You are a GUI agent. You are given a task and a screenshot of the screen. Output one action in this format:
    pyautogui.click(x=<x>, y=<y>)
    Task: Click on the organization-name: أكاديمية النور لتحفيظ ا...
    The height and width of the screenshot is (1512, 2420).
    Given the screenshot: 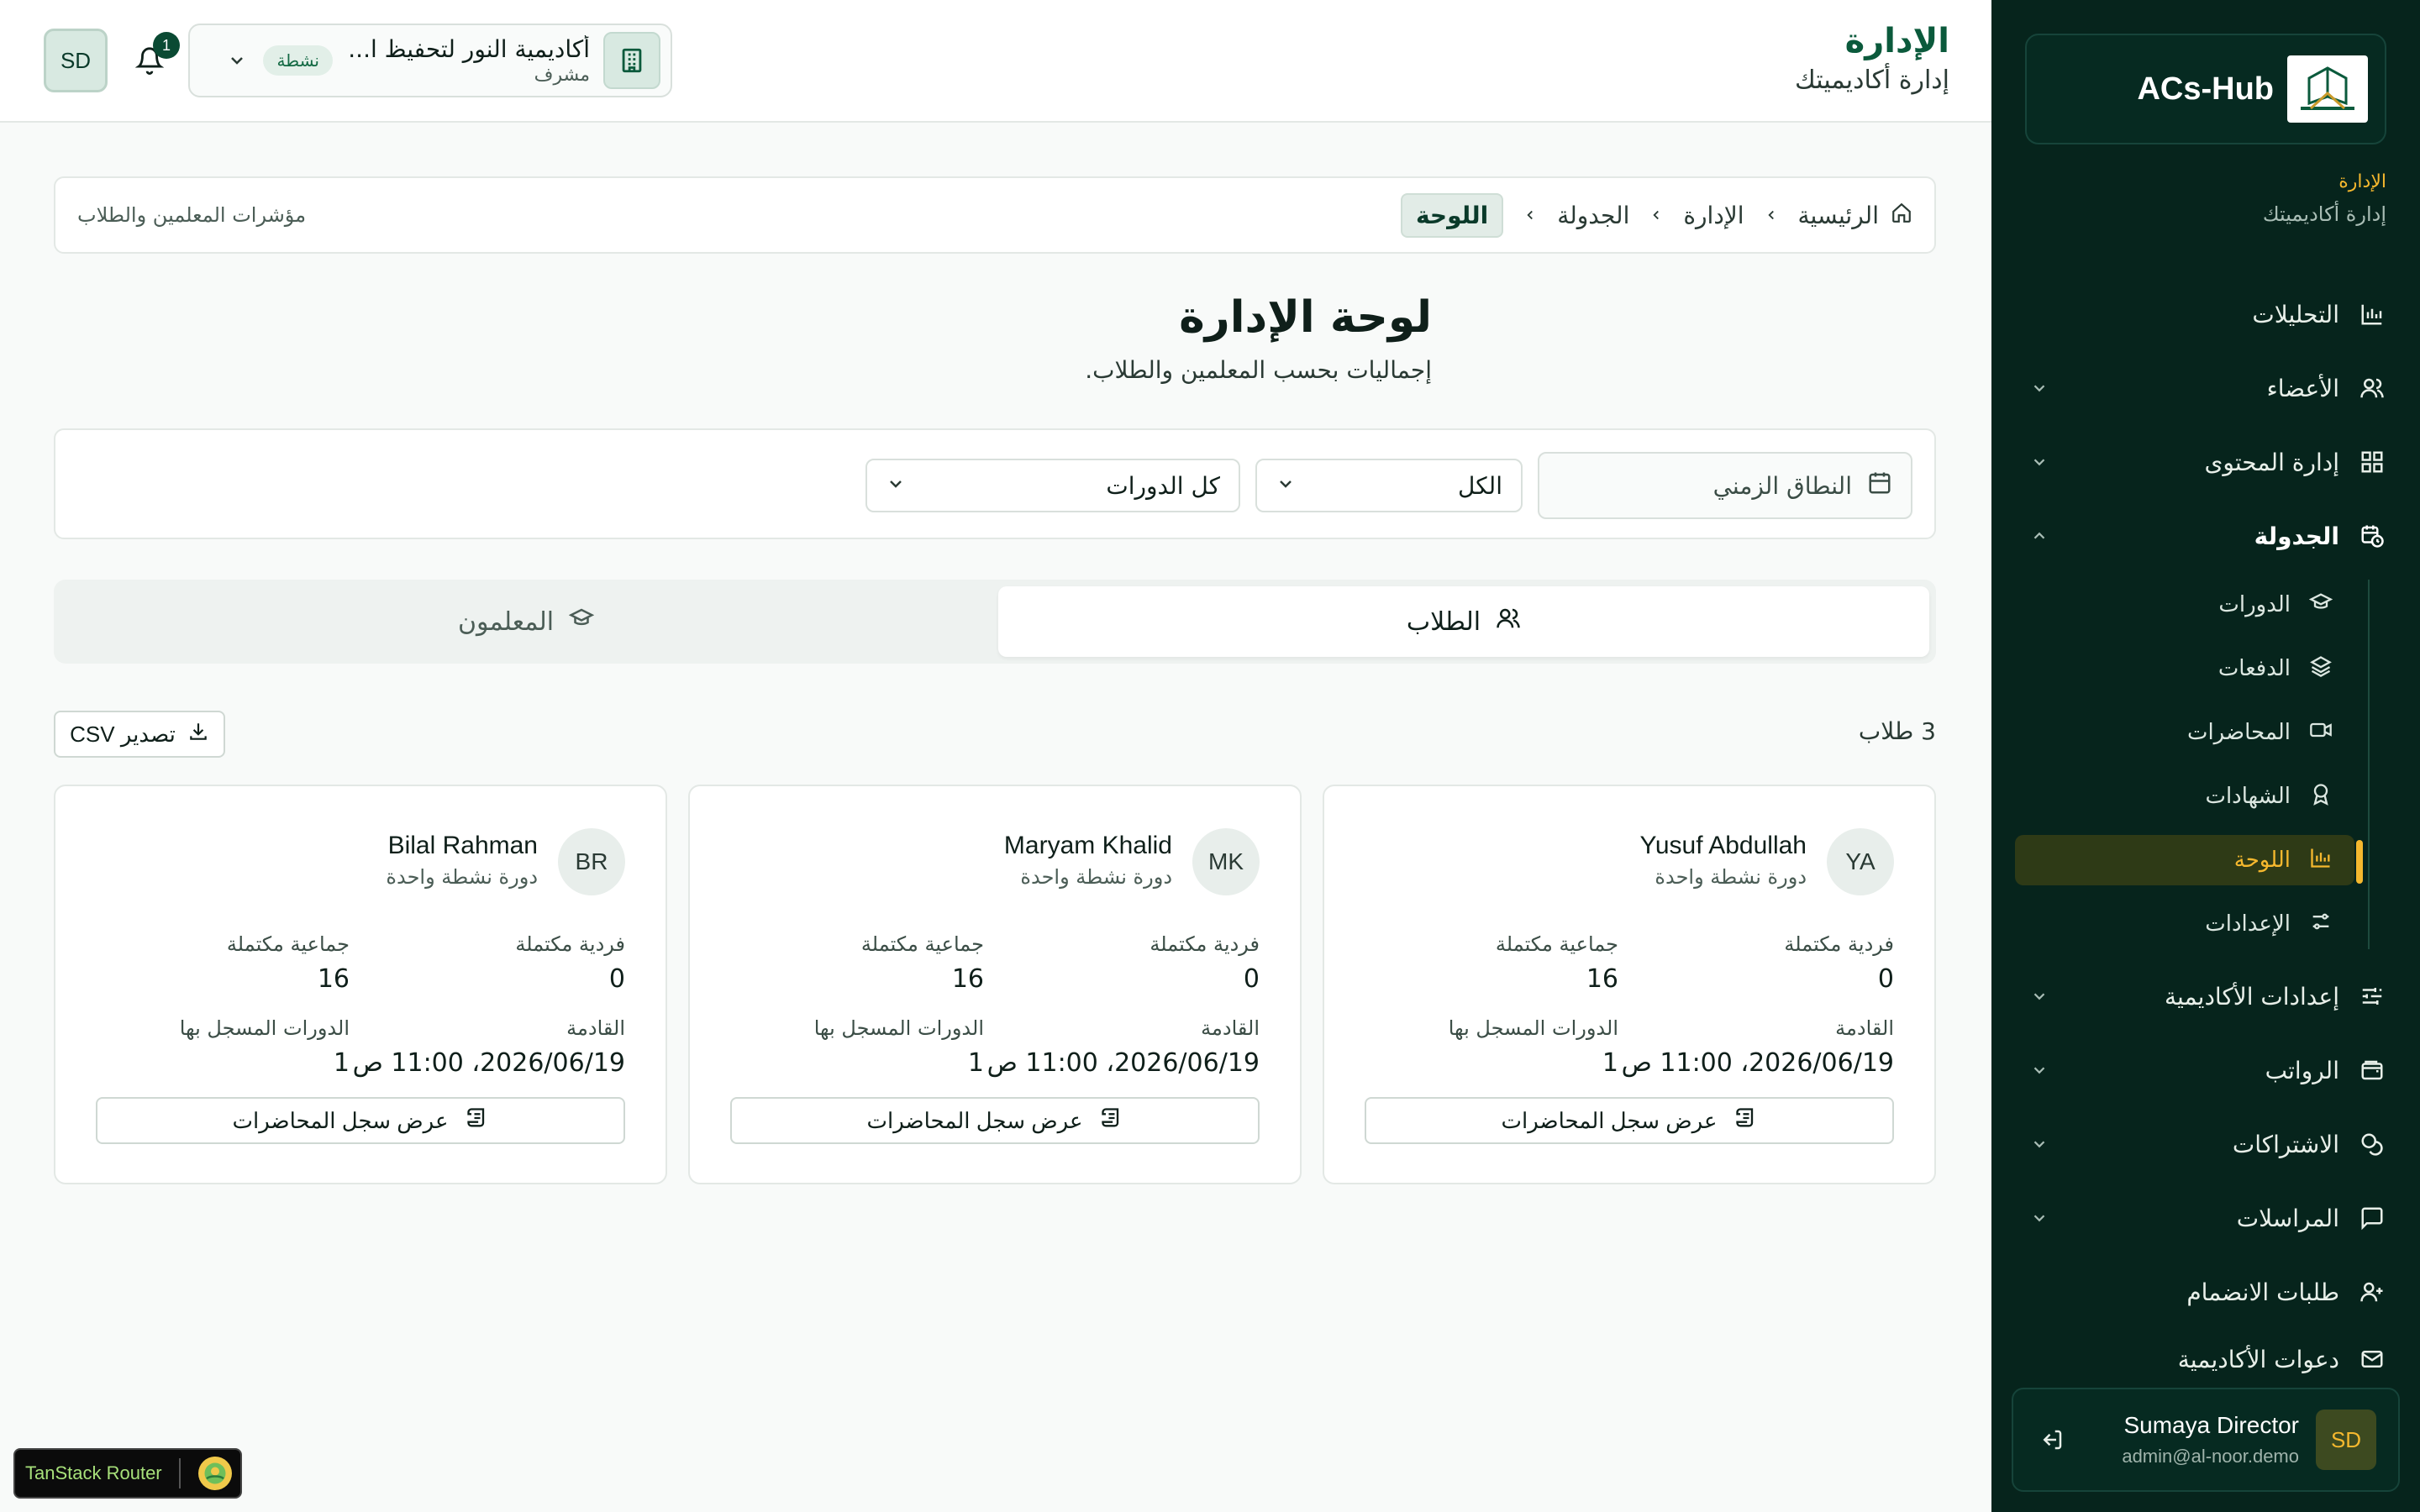 What is the action you would take?
    pyautogui.click(x=469, y=49)
    